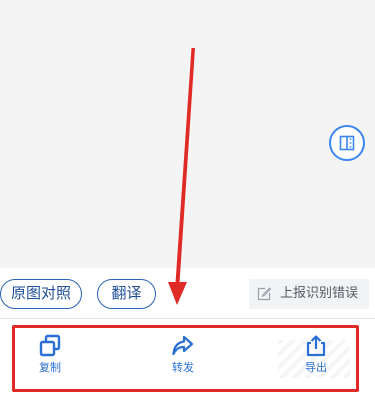  I want to click on report-error-label: 上报识别错误, so click(319, 293).